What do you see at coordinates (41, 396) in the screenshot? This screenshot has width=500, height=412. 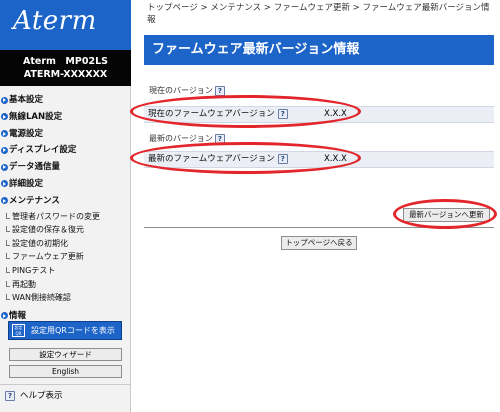 I see `help-label: ヘルプ表示` at bounding box center [41, 396].